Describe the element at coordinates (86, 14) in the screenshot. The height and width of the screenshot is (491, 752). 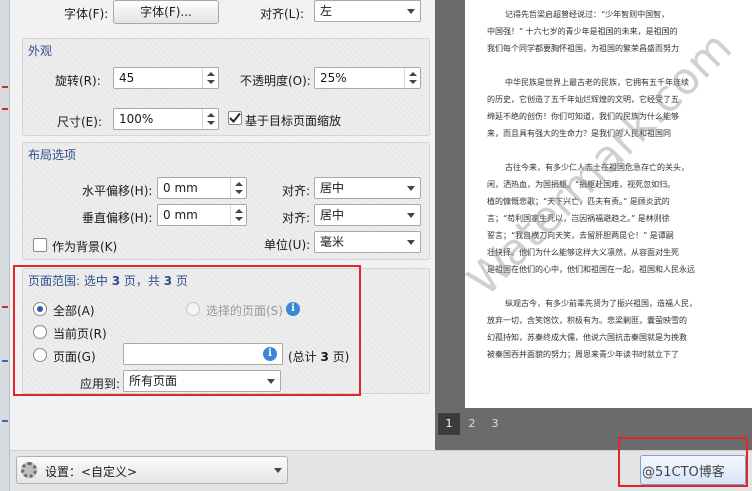
I see `font-label: 字体(F):` at that location.